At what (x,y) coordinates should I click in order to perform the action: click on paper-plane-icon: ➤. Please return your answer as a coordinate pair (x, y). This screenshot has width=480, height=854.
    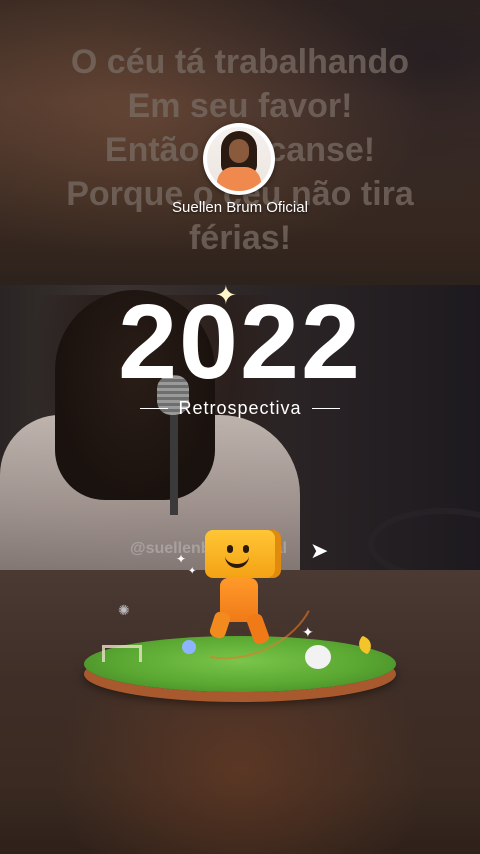
    Looking at the image, I should click on (319, 550).